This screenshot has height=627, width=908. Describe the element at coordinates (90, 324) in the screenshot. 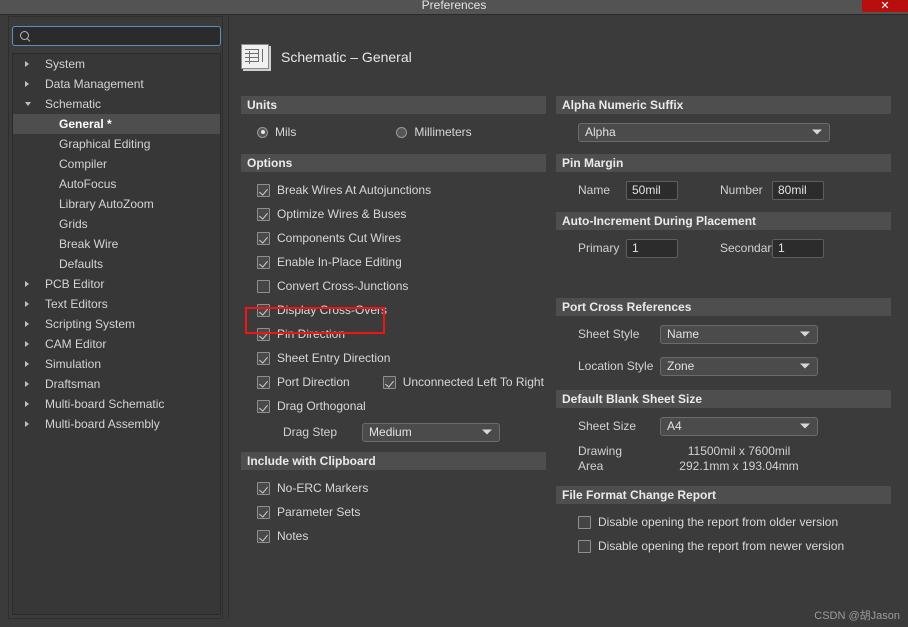

I see `sidebar-item-label: Scripting System` at that location.